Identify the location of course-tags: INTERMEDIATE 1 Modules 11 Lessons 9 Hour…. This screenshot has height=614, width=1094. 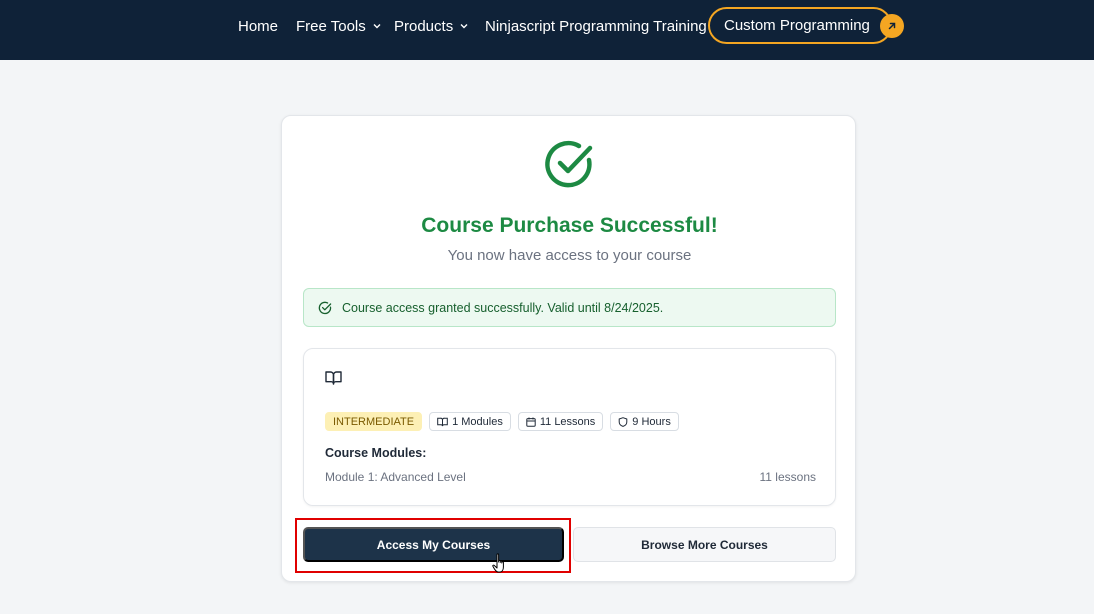
(502, 421).